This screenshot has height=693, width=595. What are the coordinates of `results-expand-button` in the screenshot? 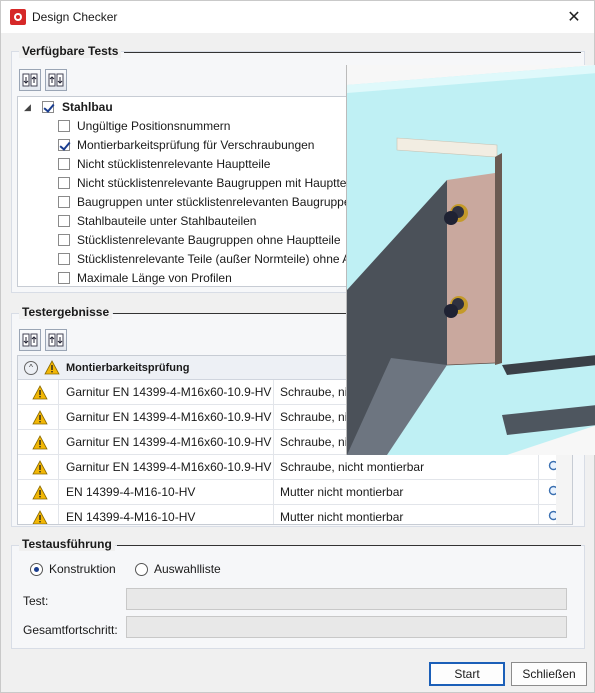 It's located at (30, 340).